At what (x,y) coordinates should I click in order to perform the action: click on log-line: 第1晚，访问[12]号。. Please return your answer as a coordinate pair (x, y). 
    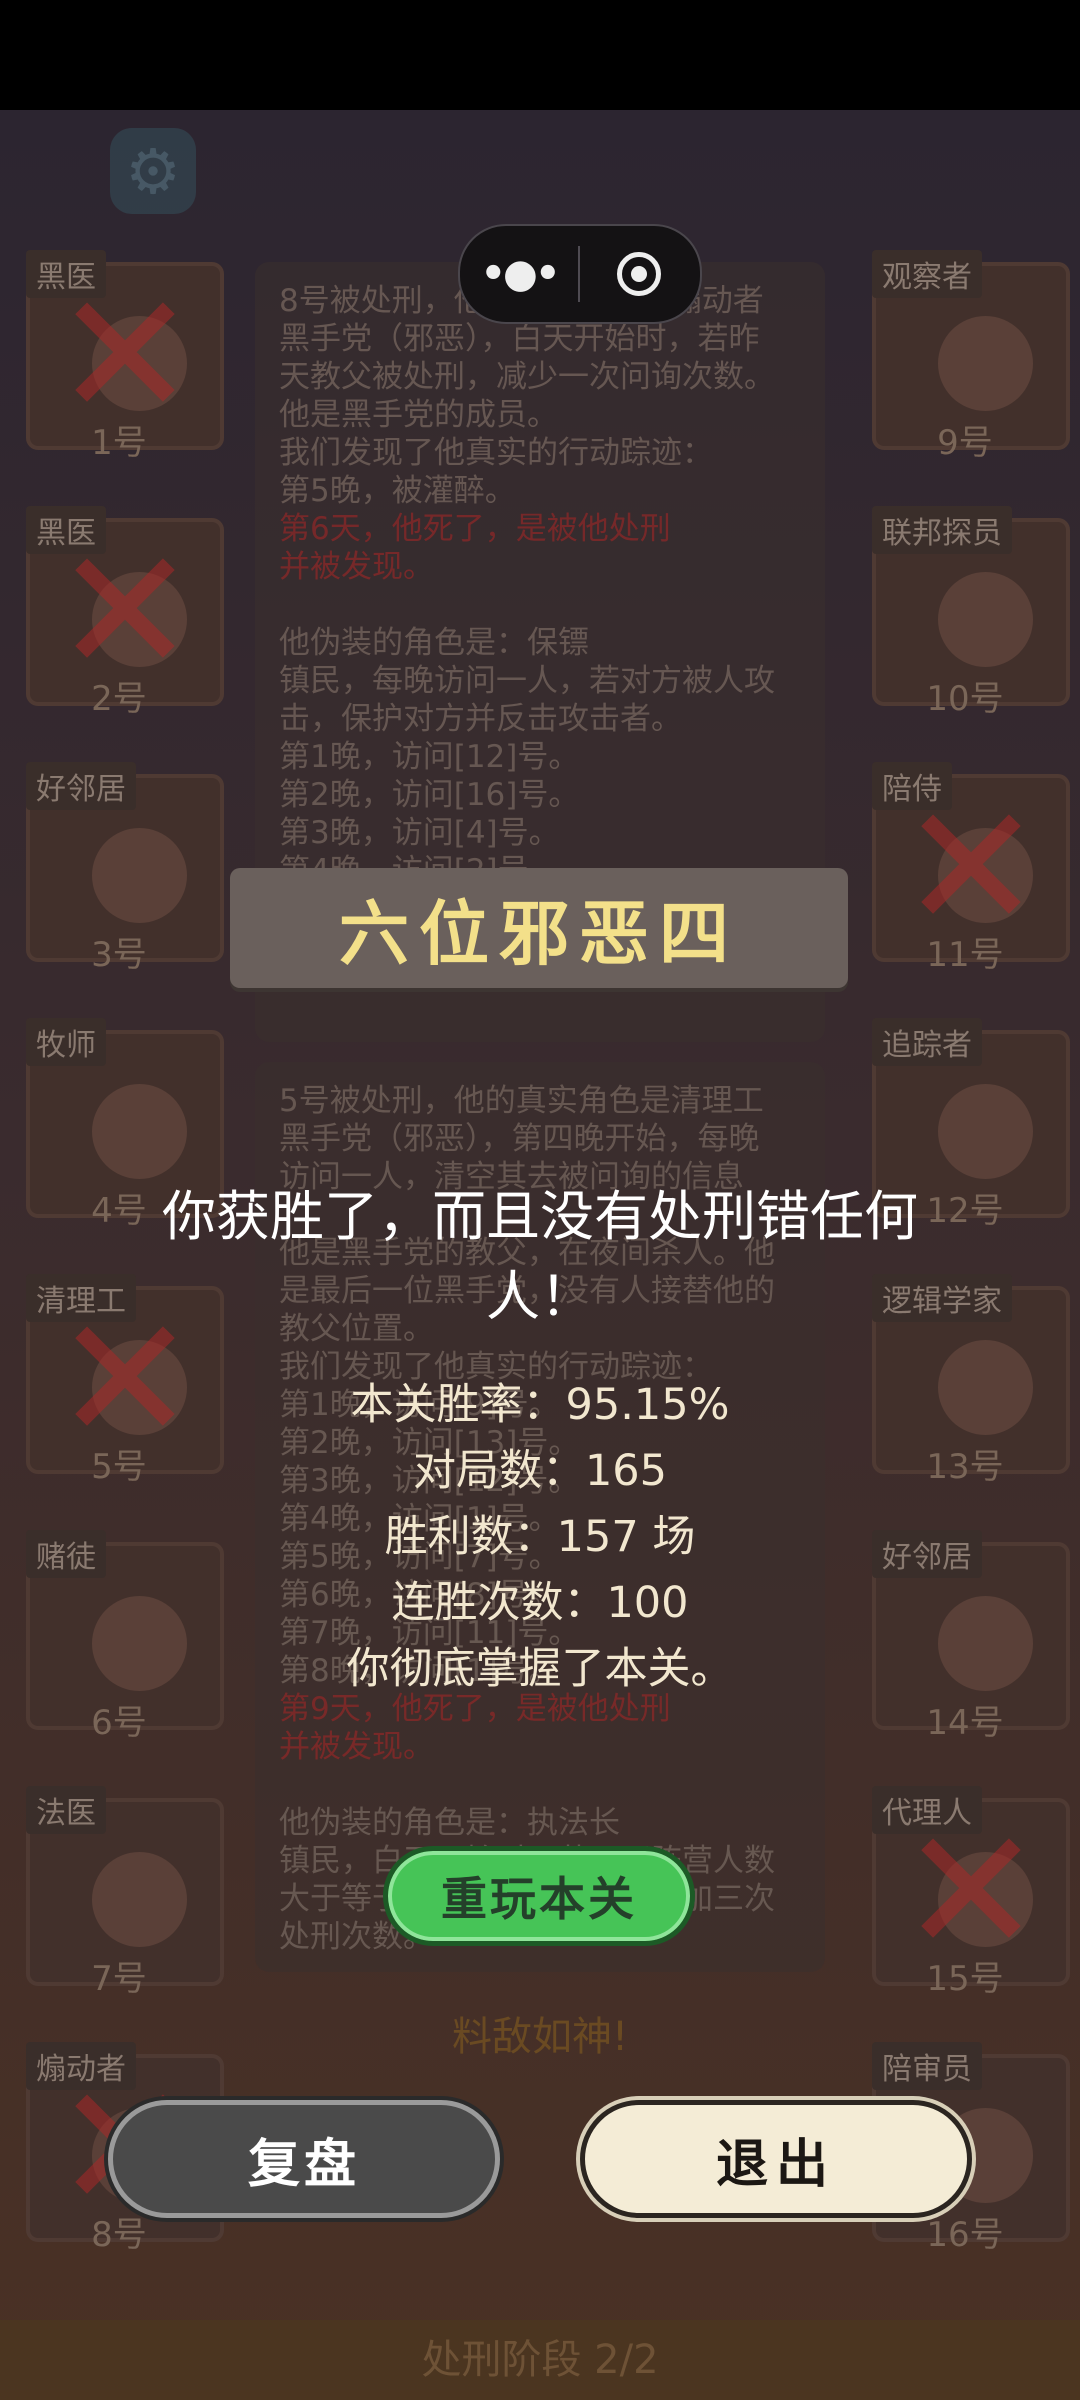
    Looking at the image, I should click on (429, 757).